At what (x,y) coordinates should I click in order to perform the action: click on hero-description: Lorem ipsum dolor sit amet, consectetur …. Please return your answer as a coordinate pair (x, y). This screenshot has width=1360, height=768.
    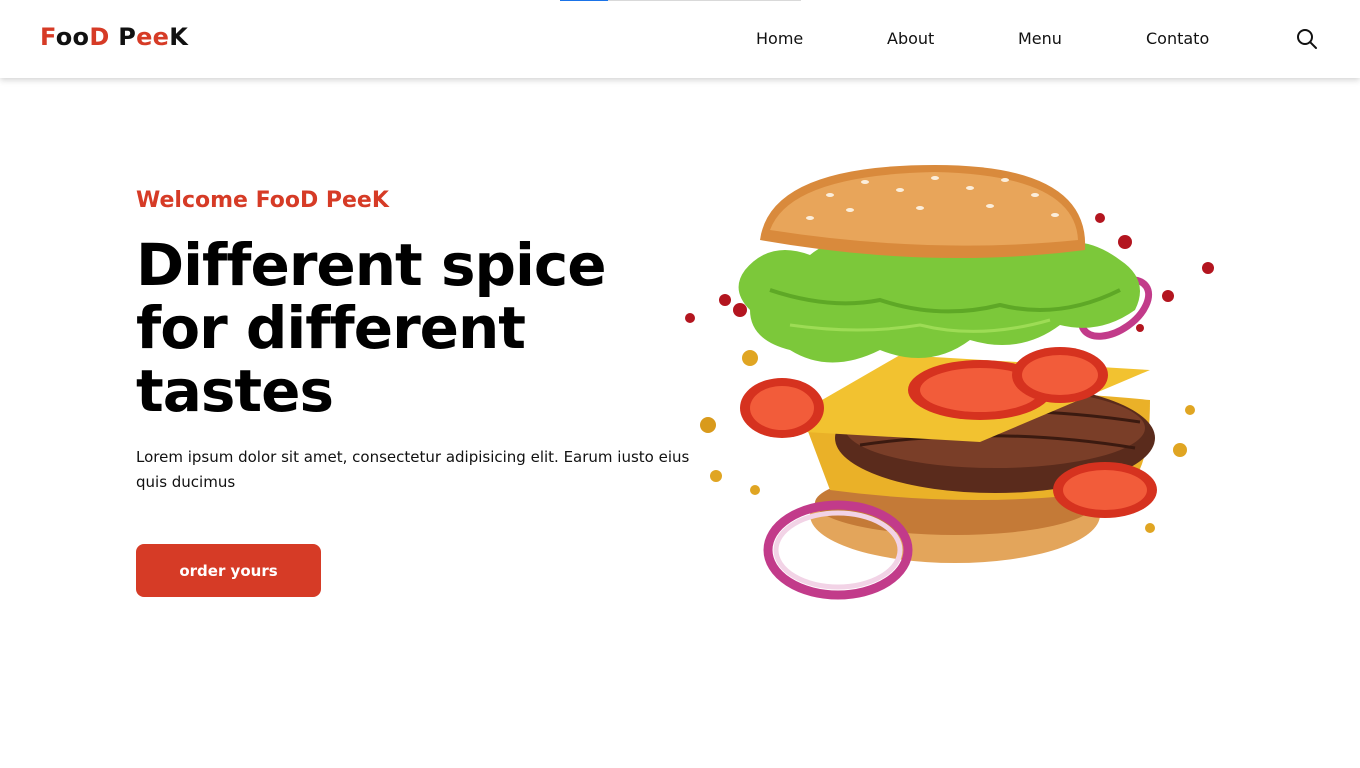
    Looking at the image, I should click on (413, 469).